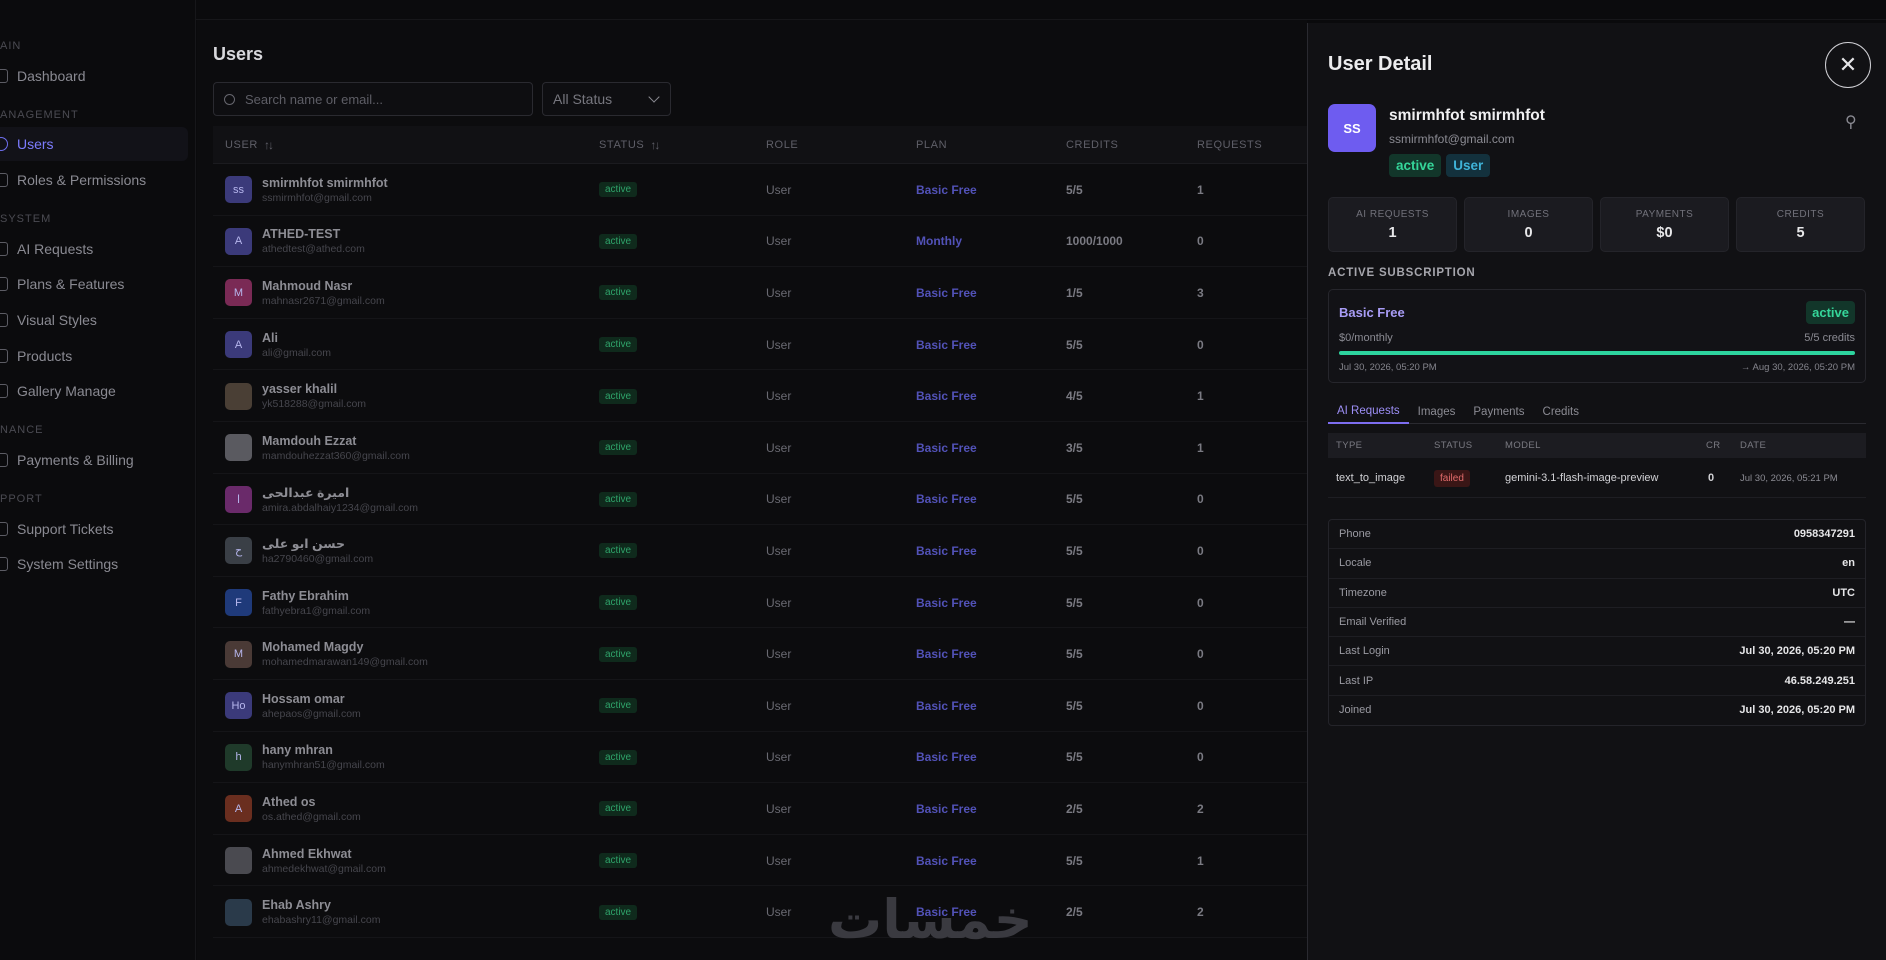 The height and width of the screenshot is (960, 1886). I want to click on avatar: F, so click(238, 603).